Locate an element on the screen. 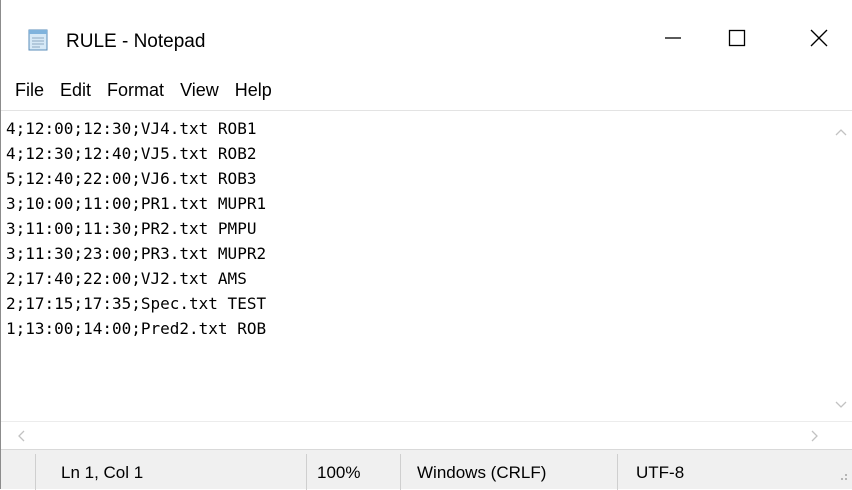  scroll-left-icon is located at coordinates (21, 438).